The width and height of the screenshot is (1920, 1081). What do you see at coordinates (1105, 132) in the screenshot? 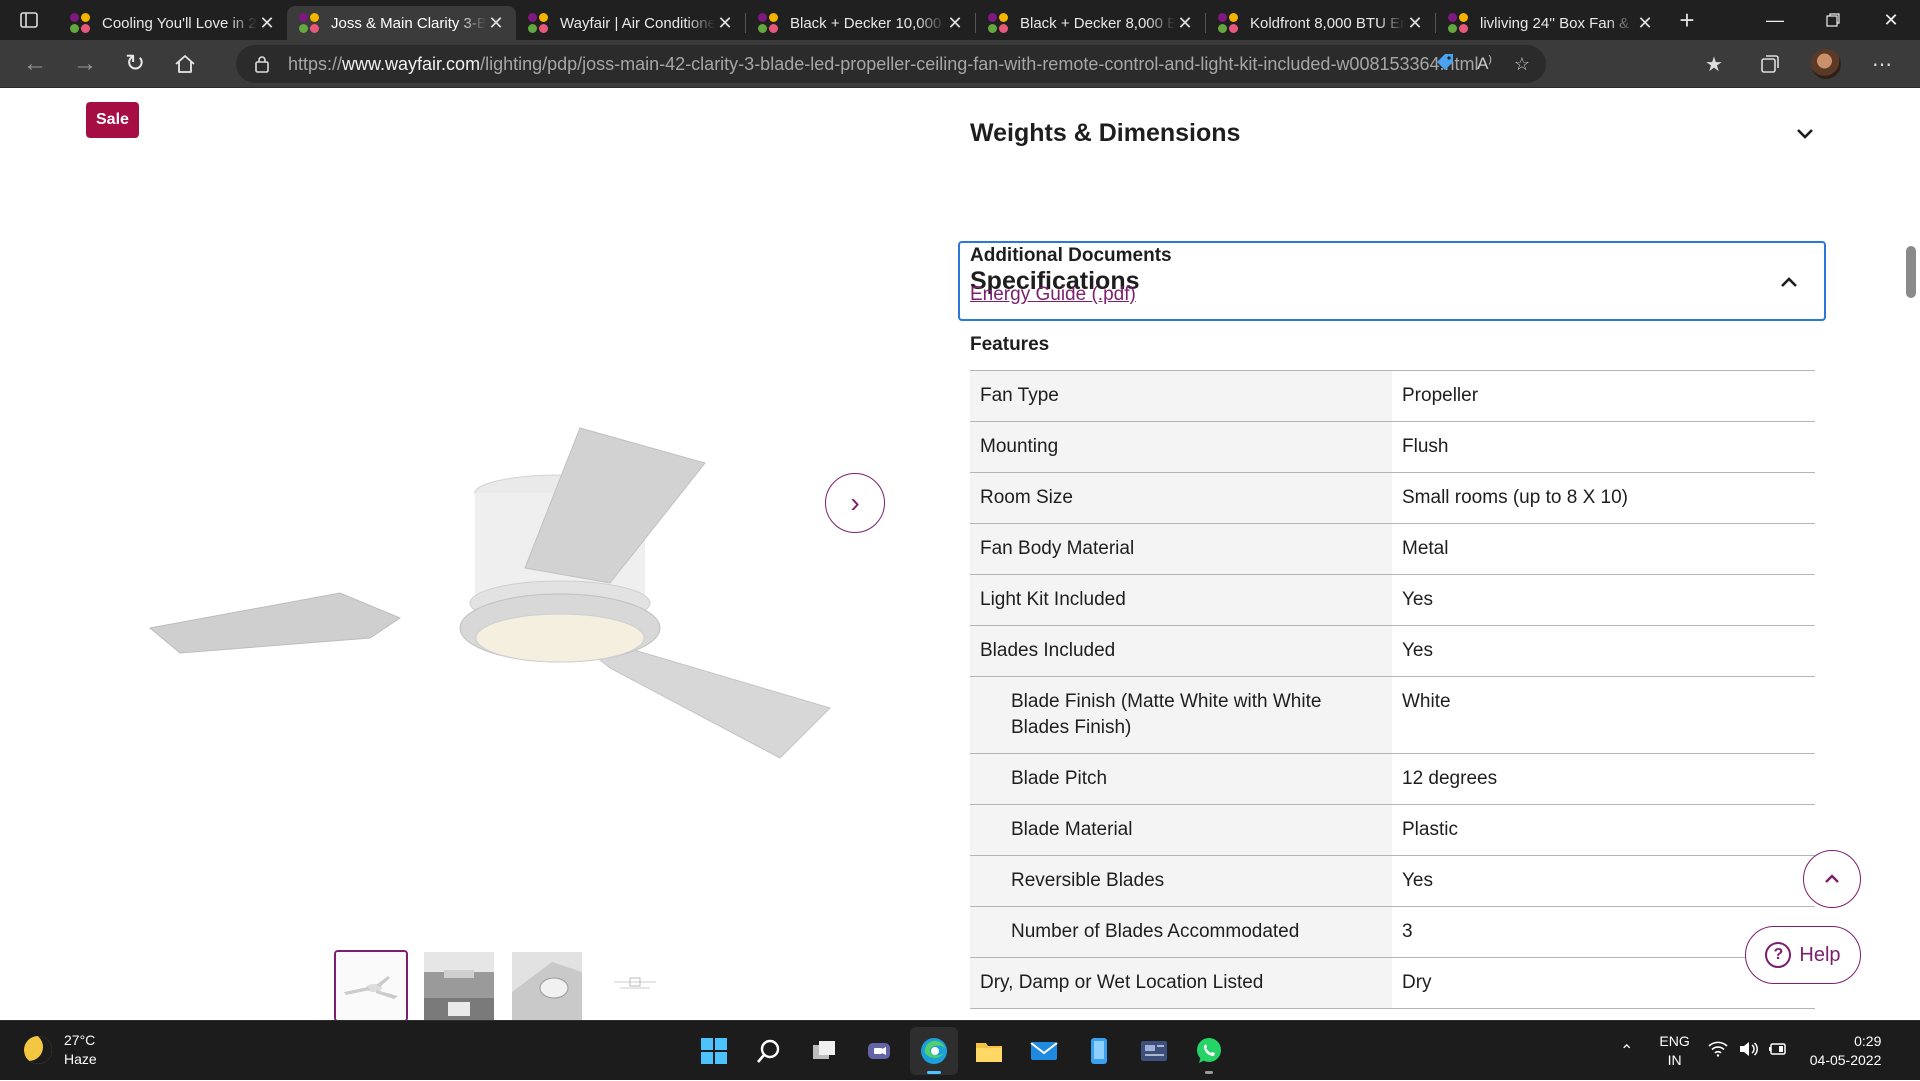
I see `weights-heading: Weights & Dimensions` at bounding box center [1105, 132].